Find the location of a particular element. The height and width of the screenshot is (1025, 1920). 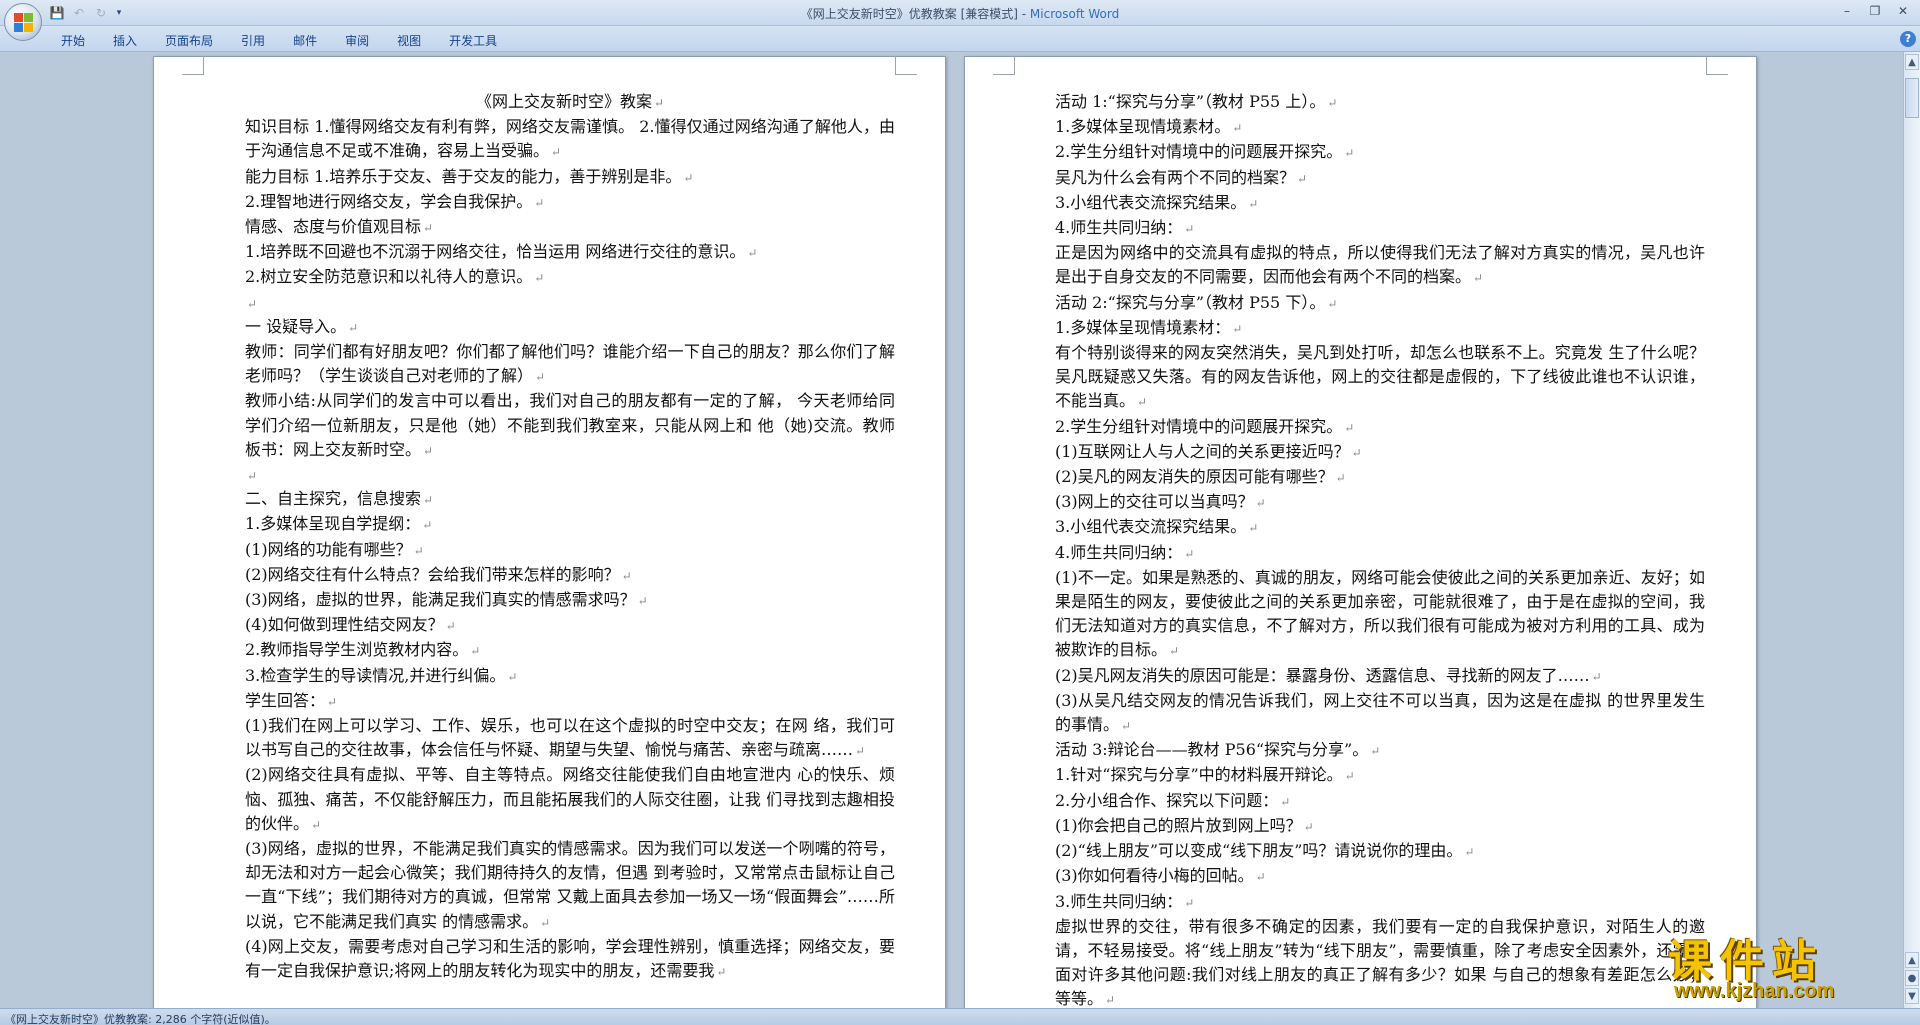

paragraph-text: 活动 2:“探究与分享”（教材 P55 下）。 is located at coordinates (1190, 302).